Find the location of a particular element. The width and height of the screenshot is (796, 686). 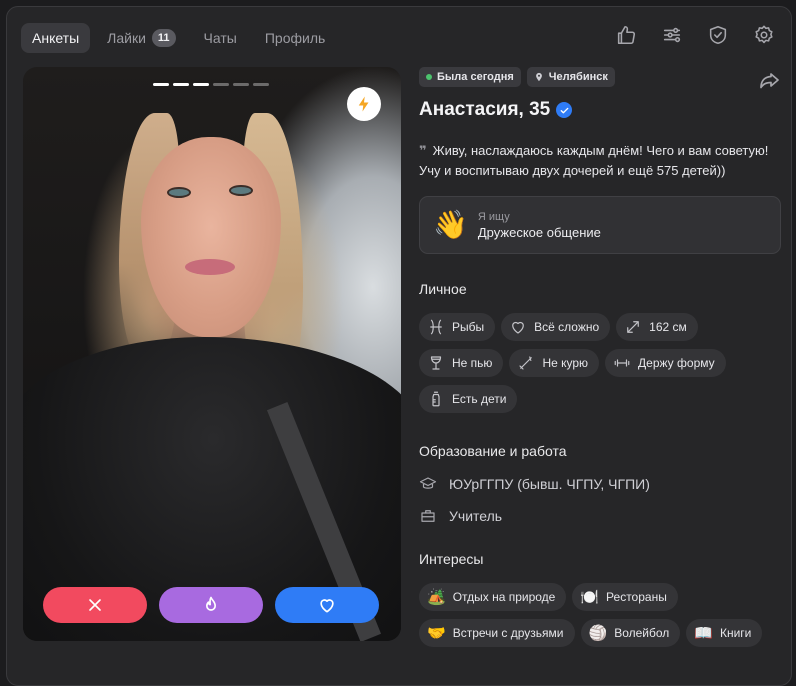

share-button is located at coordinates (769, 81).